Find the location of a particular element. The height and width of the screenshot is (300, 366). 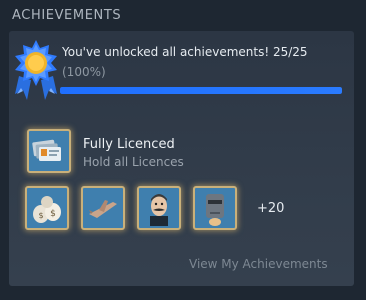

licence-cards-icon is located at coordinates (46, 150).